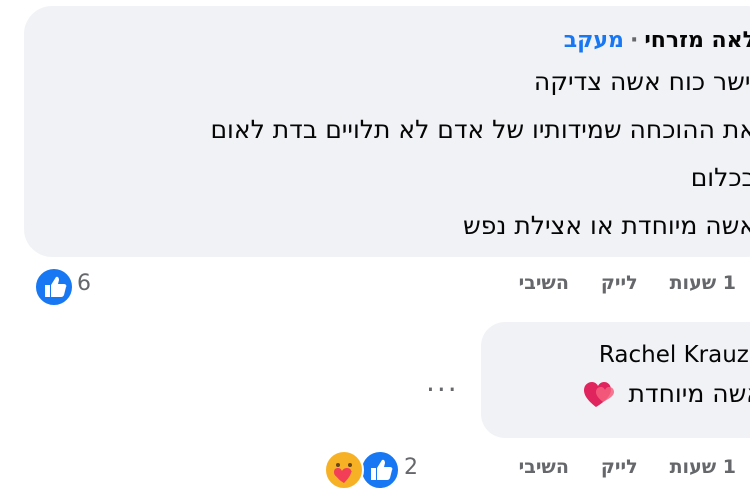  What do you see at coordinates (594, 40) in the screenshot?
I see `follow-link: מעקב` at bounding box center [594, 40].